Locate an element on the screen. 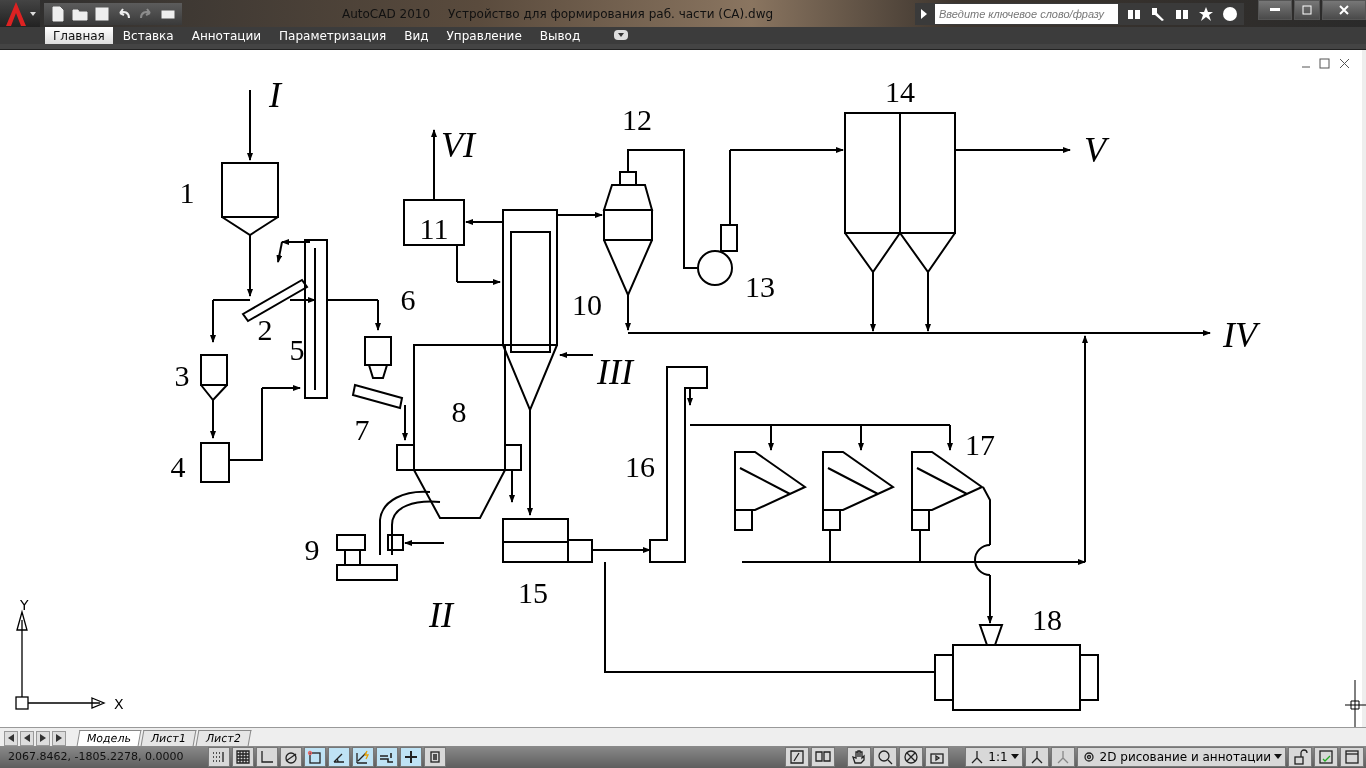 Image resolution: width=1366 pixels, height=768 pixels. stream-label: VI is located at coordinates (458, 145).